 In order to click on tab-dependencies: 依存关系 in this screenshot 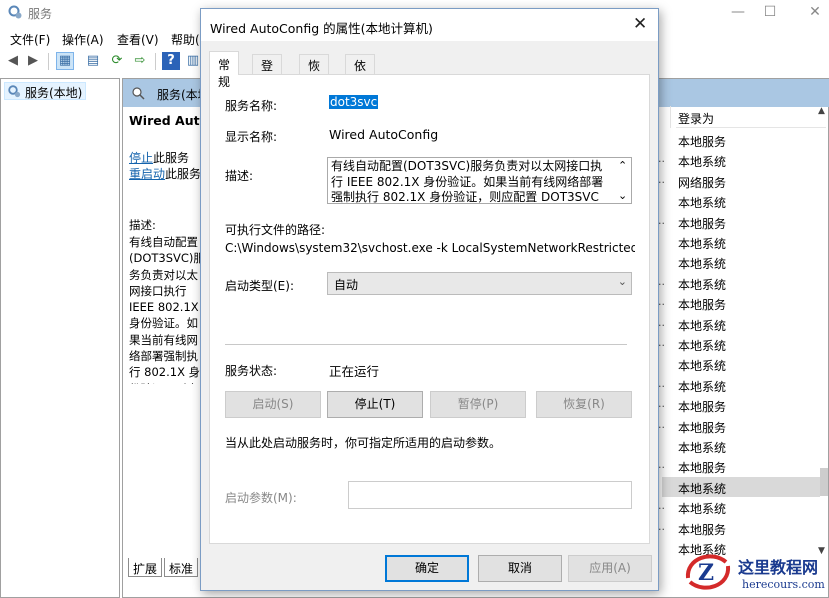, I will do `click(360, 89)`.